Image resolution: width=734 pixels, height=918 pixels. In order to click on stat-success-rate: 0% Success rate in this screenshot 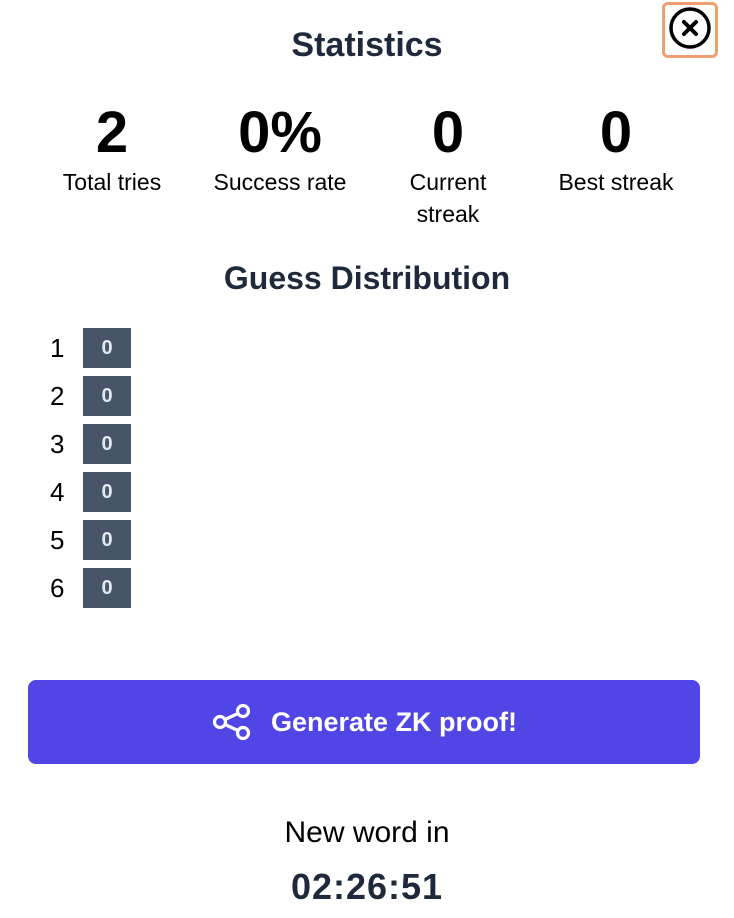, I will do `click(280, 149)`.